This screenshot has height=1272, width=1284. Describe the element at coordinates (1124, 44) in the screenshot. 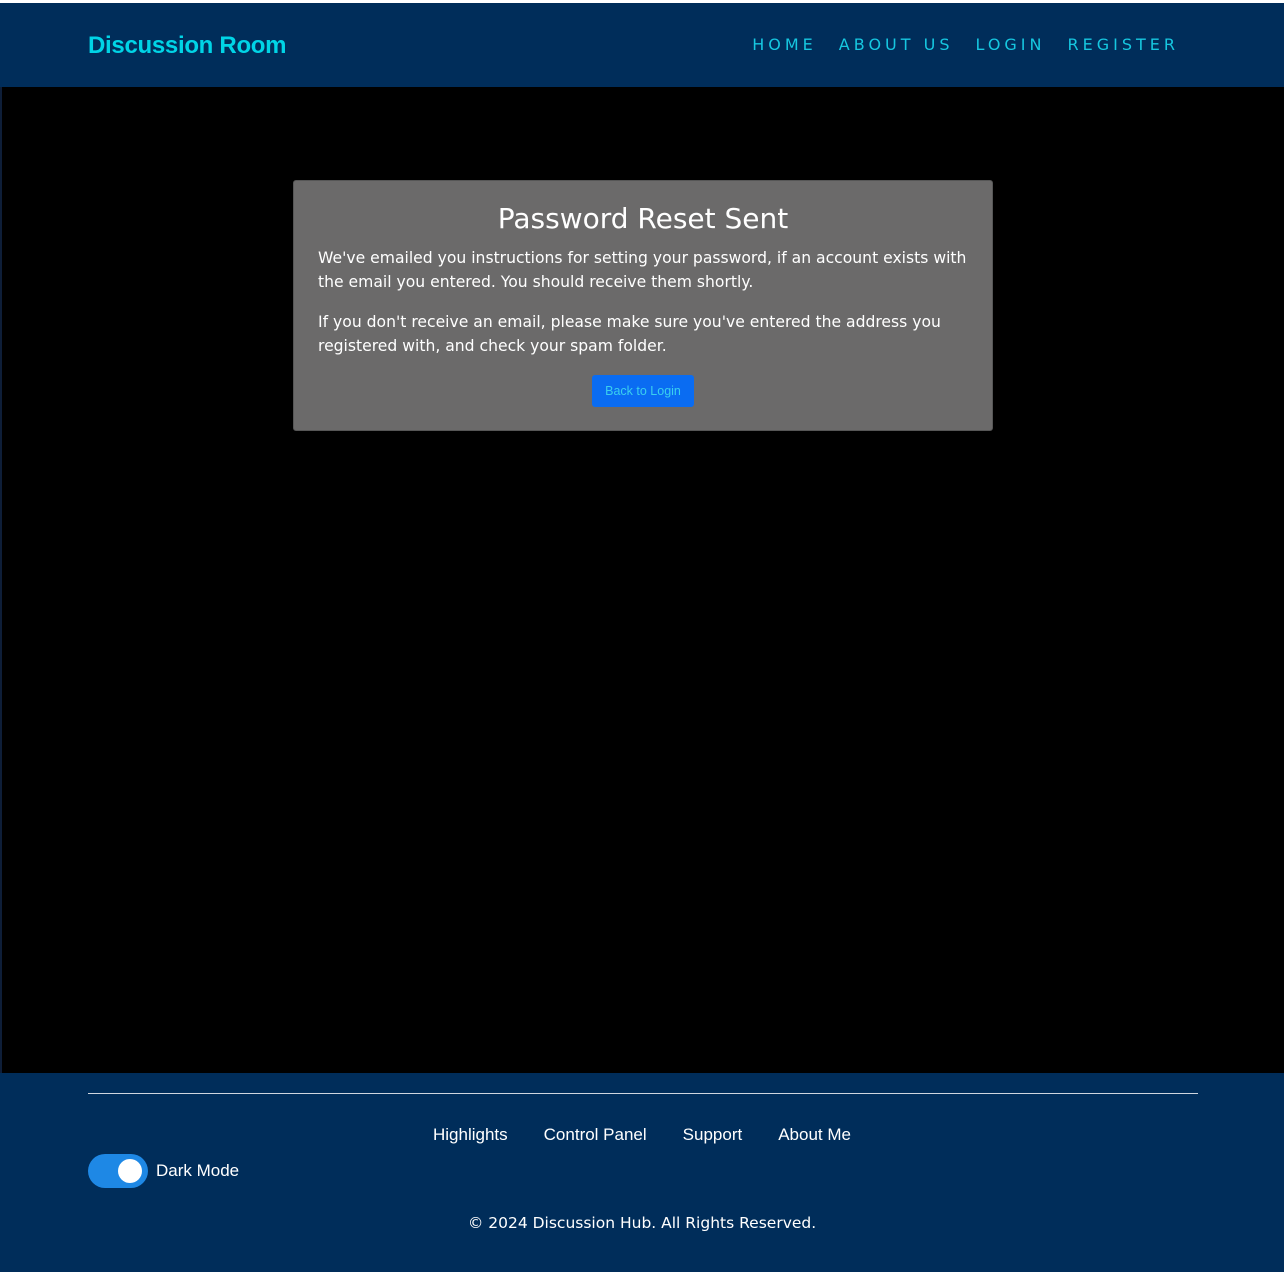

I see `nav-register: REGISTER` at that location.